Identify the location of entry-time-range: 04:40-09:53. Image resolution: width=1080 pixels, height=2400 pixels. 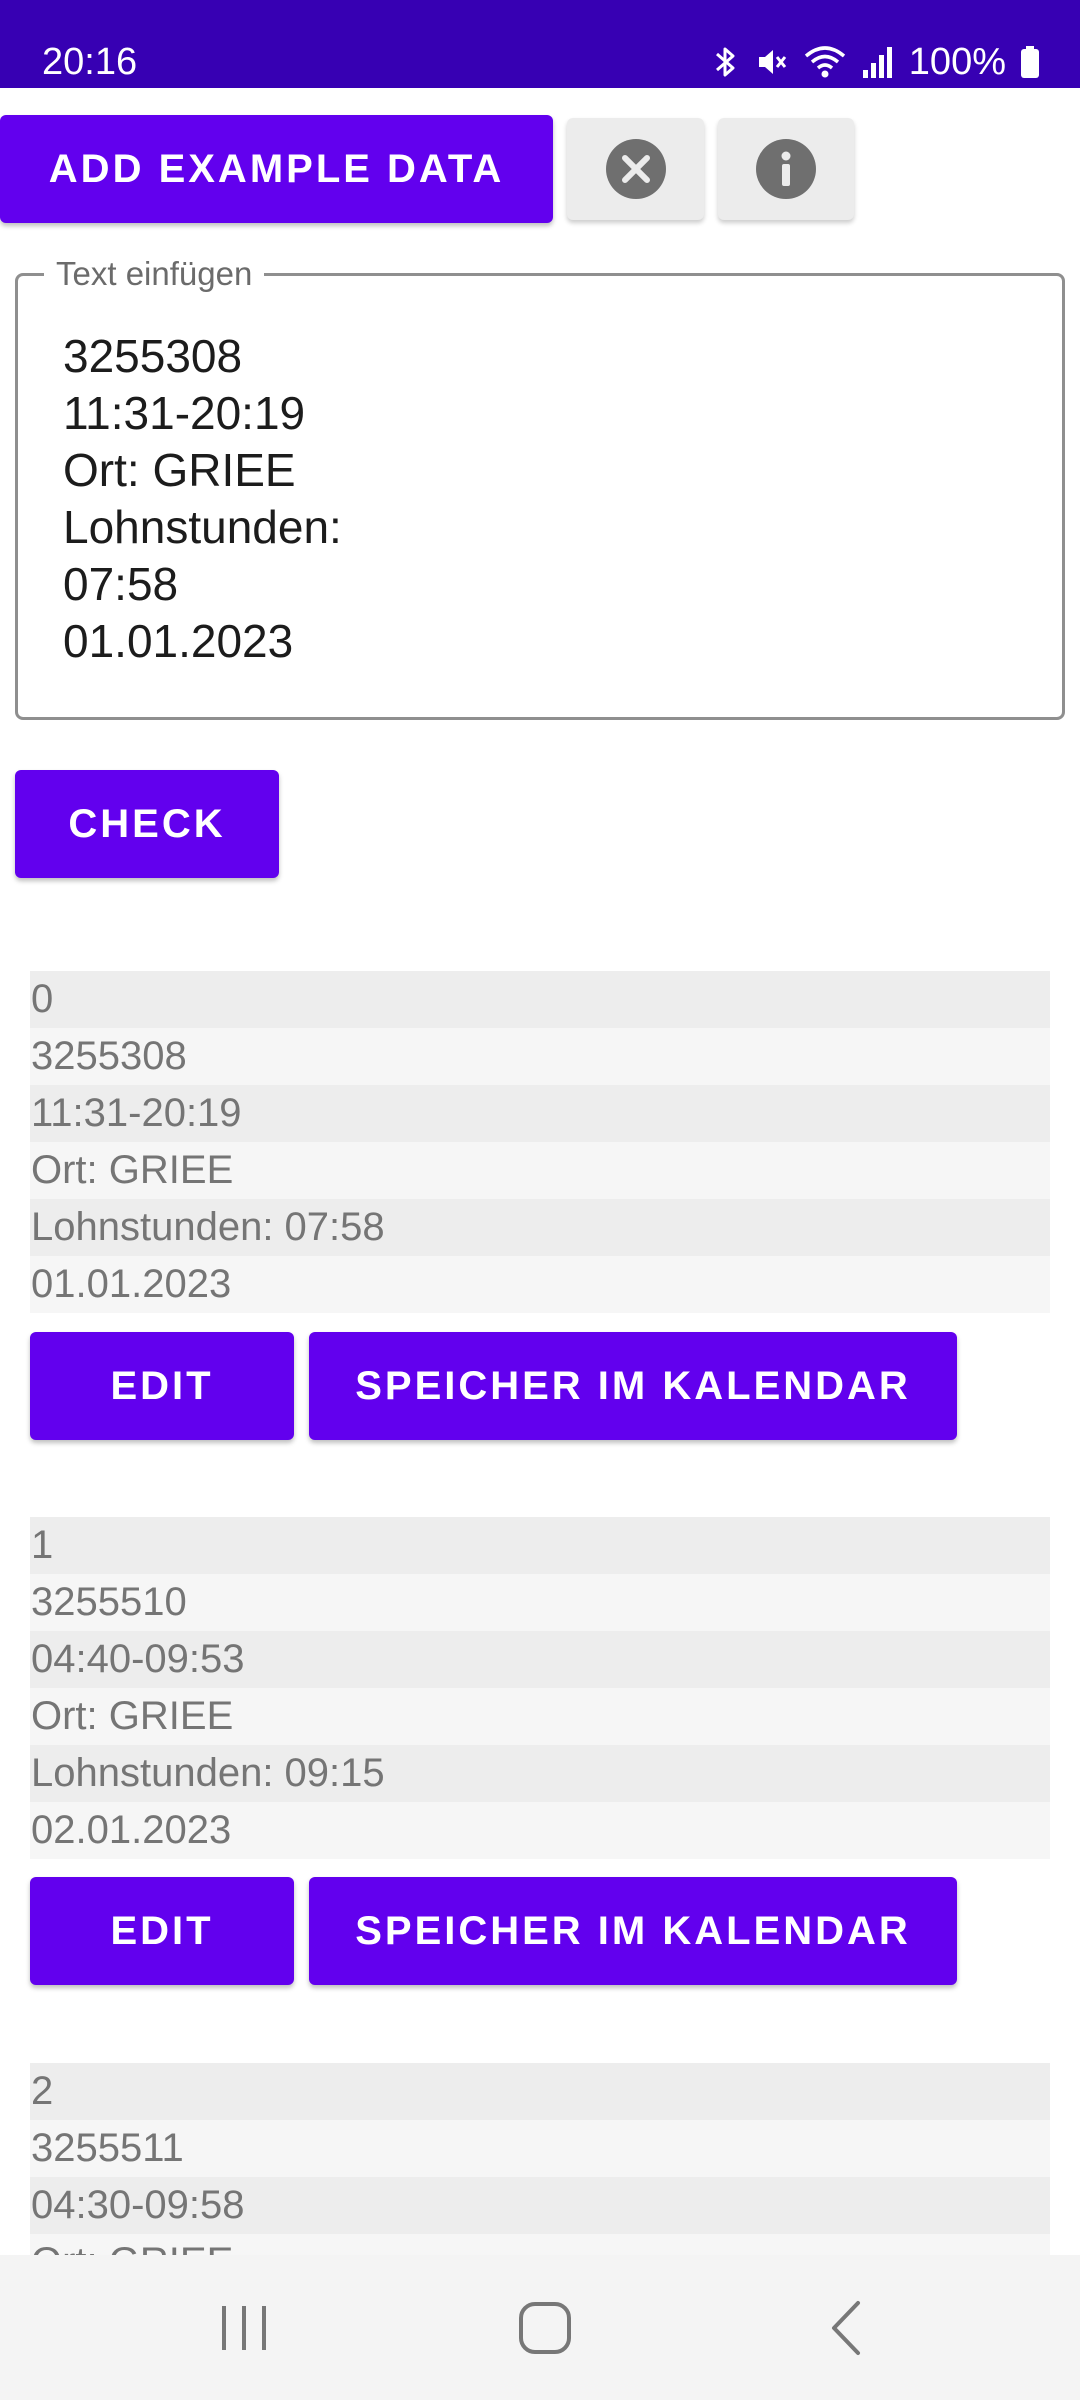
(540, 1659).